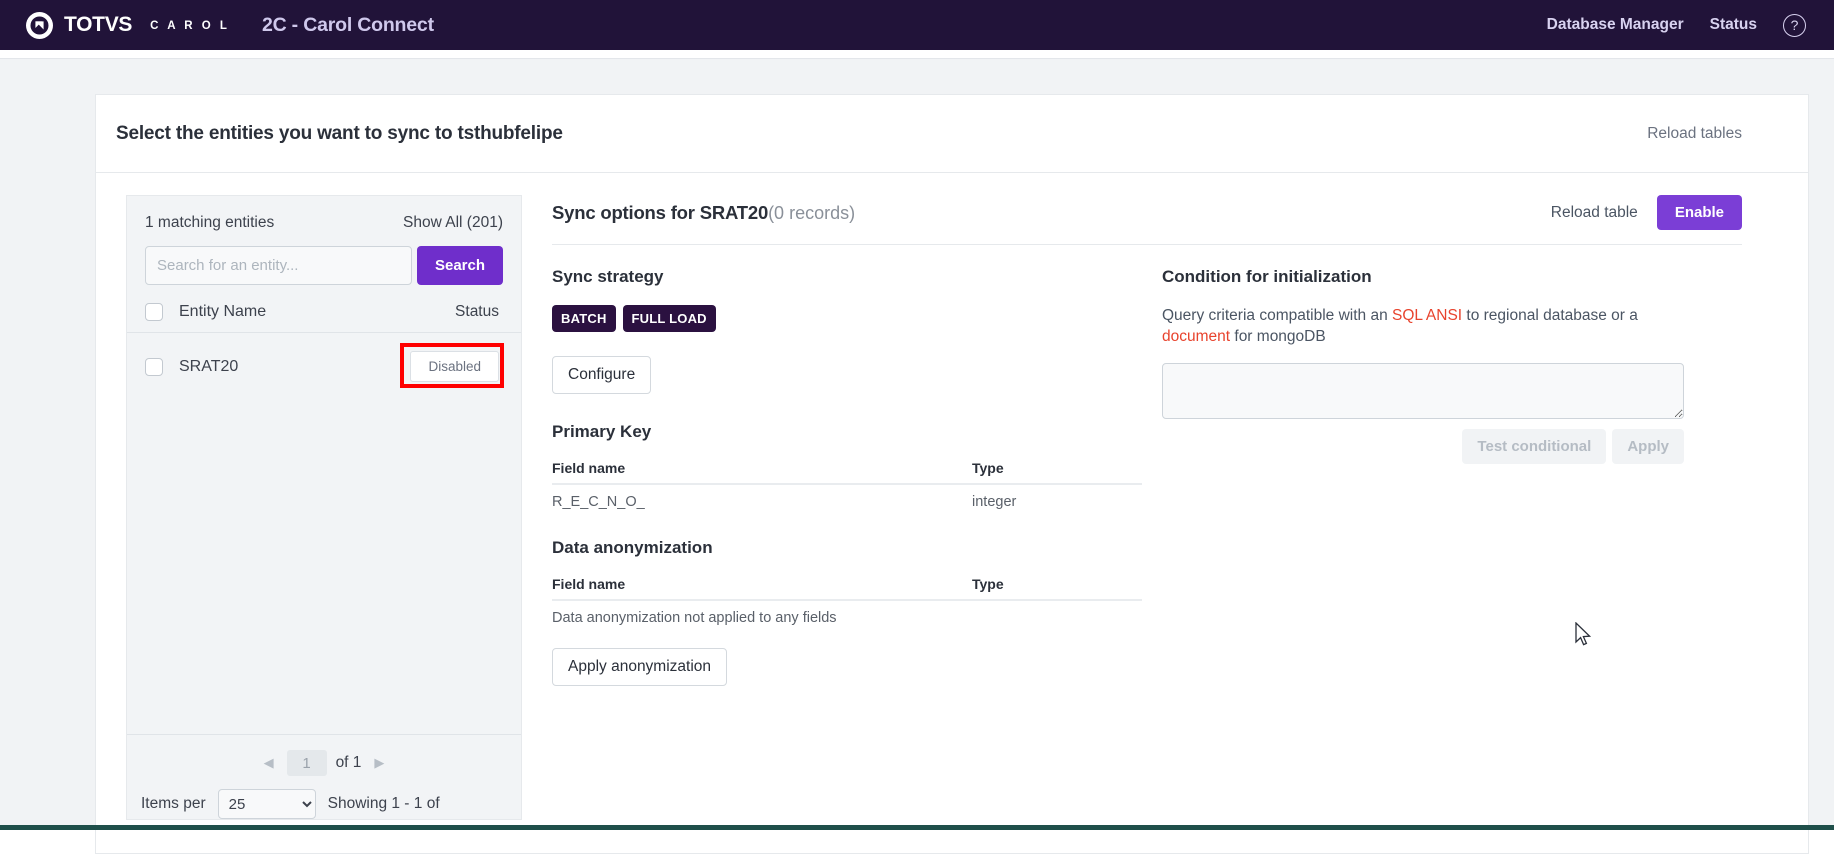 Image resolution: width=1834 pixels, height=854 pixels. I want to click on data-anonymization-title: Data anonymization, so click(632, 547).